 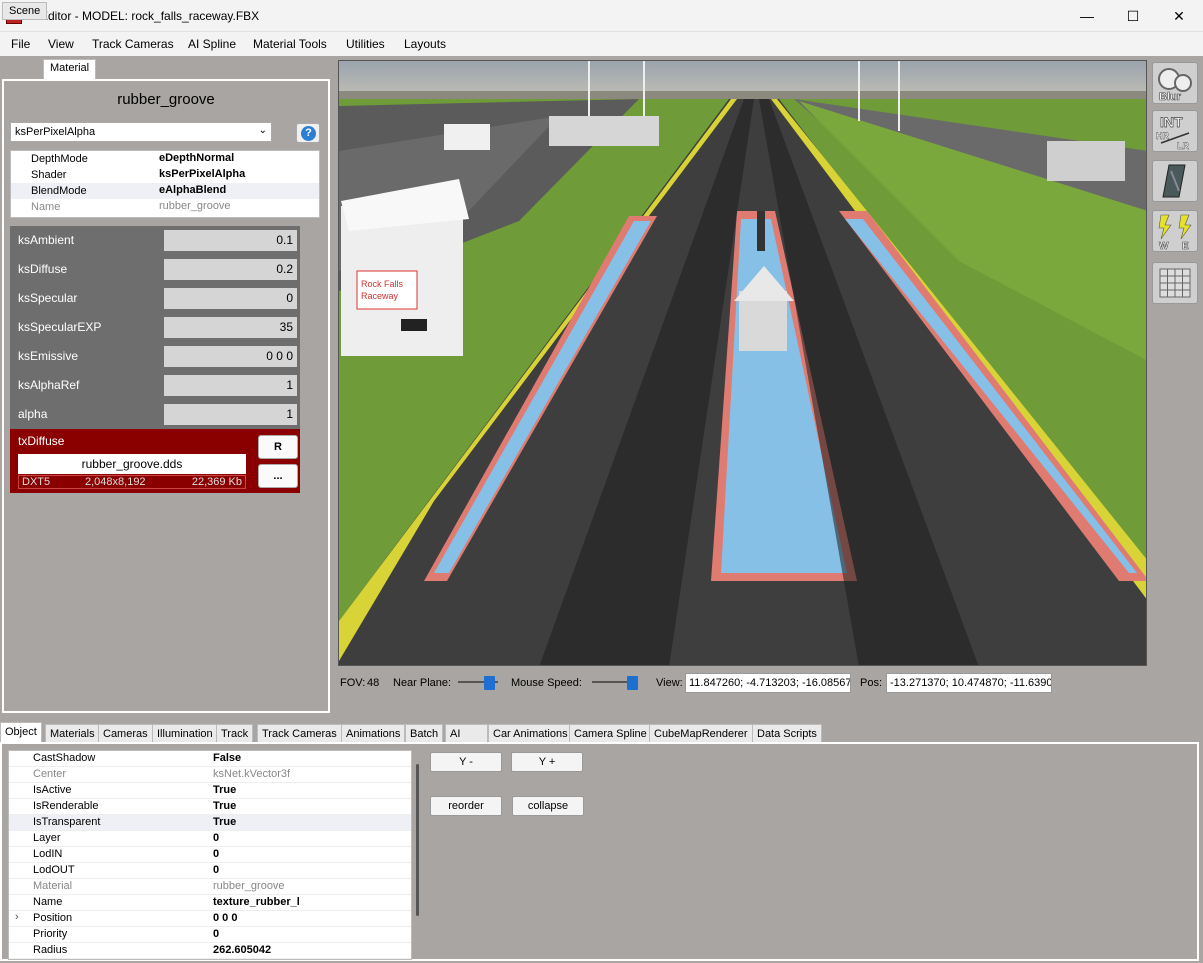 What do you see at coordinates (48, 298) in the screenshot?
I see `param-label: ksSpecular` at bounding box center [48, 298].